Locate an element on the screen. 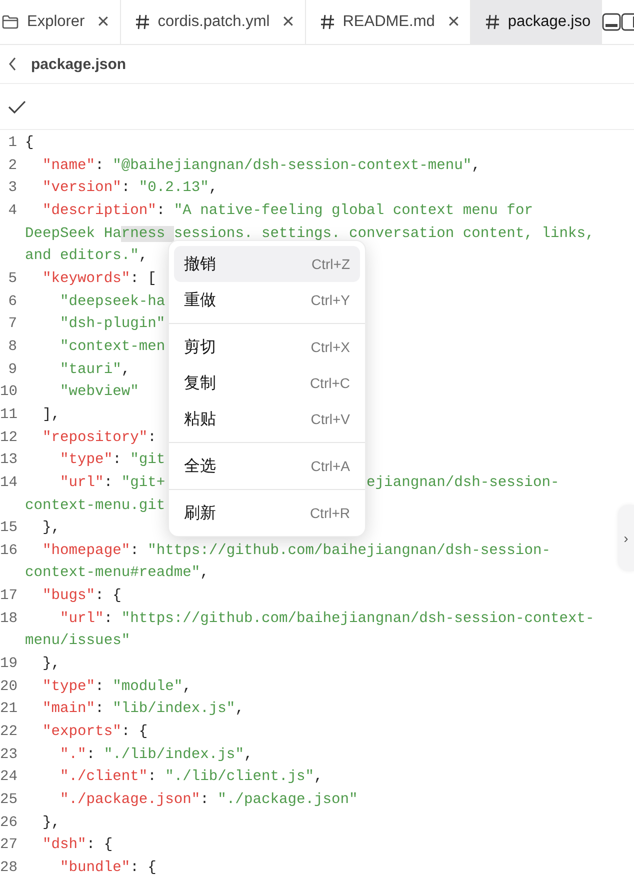 The height and width of the screenshot is (881, 634). code-line: ejiangnan/dsh-session- is located at coordinates (463, 483).